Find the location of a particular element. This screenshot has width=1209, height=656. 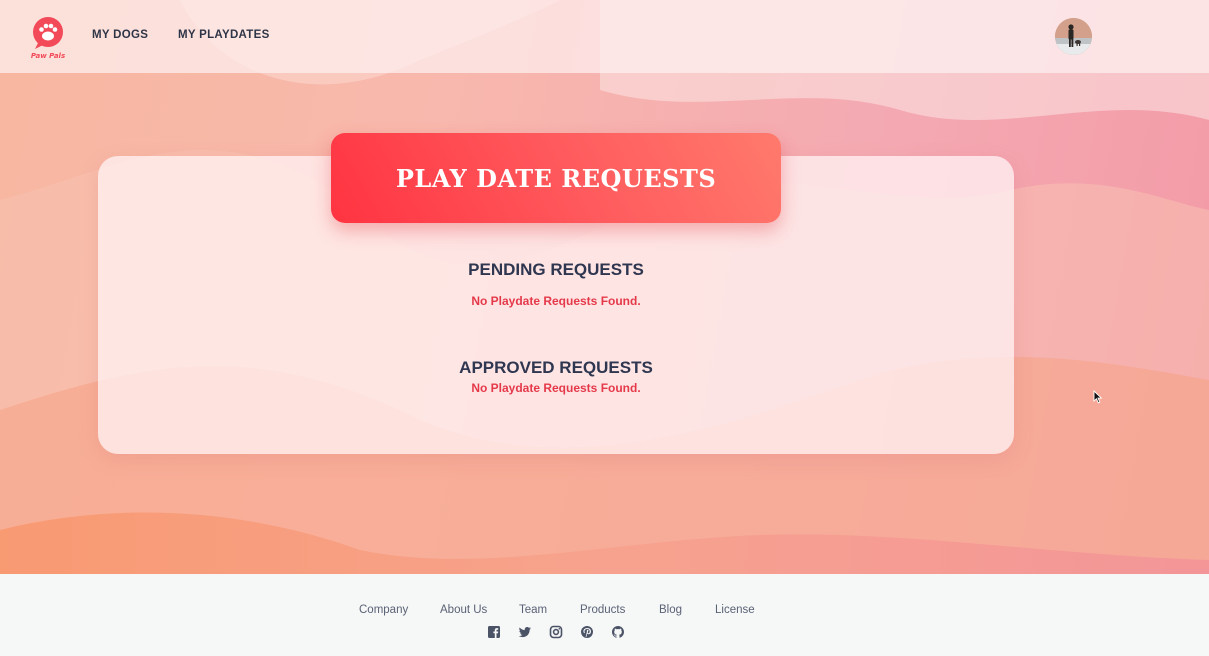

footer-link-license: License is located at coordinates (735, 610).